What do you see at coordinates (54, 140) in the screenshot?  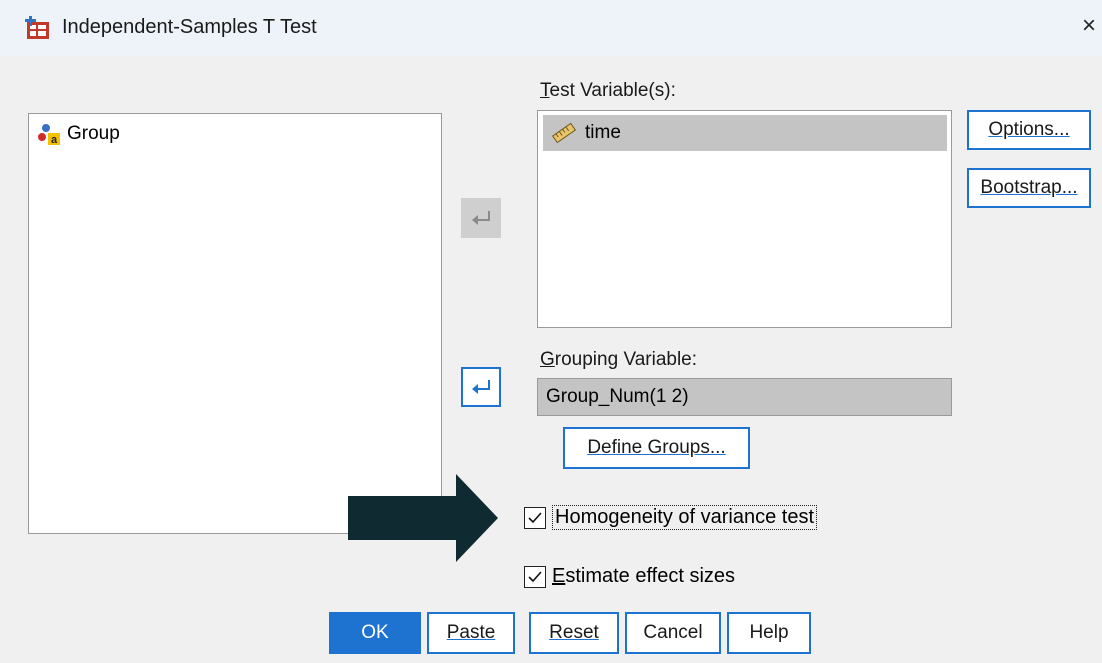 I see `svg-text: a` at bounding box center [54, 140].